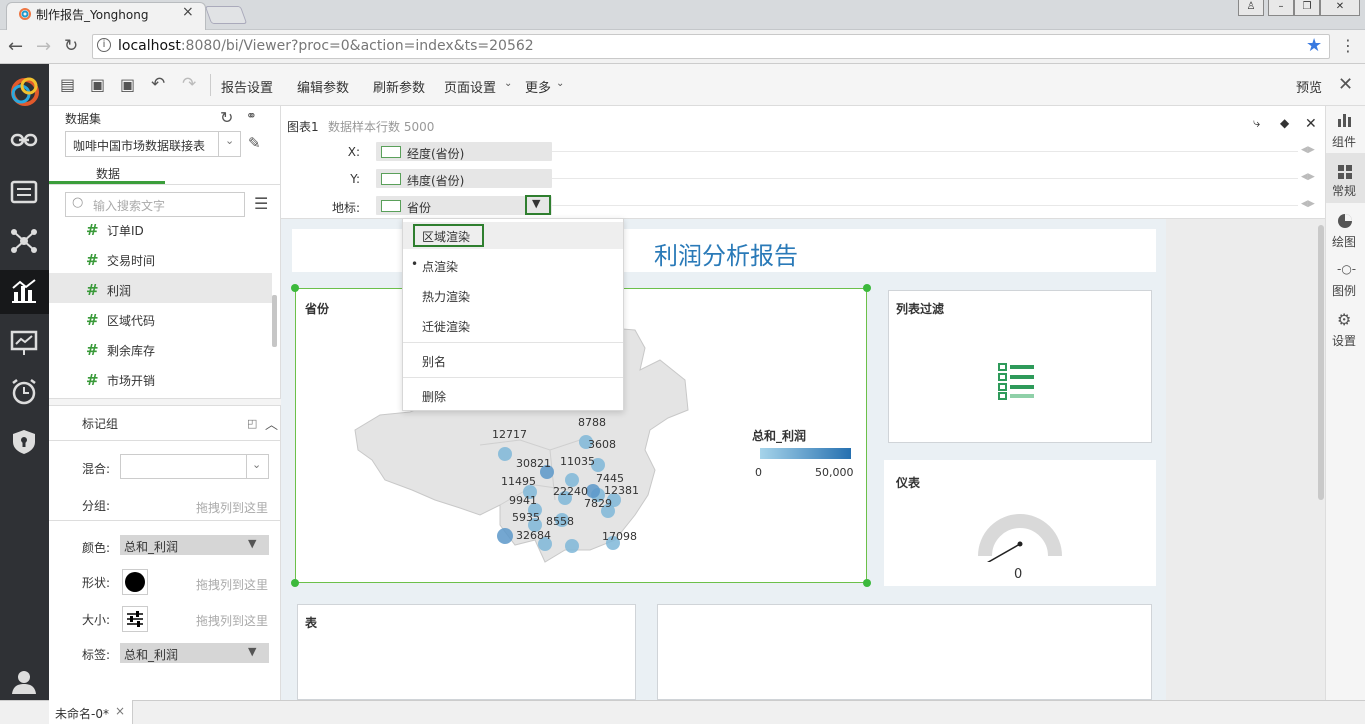  What do you see at coordinates (188, 12) in the screenshot?
I see `tab-close-icon: ×` at bounding box center [188, 12].